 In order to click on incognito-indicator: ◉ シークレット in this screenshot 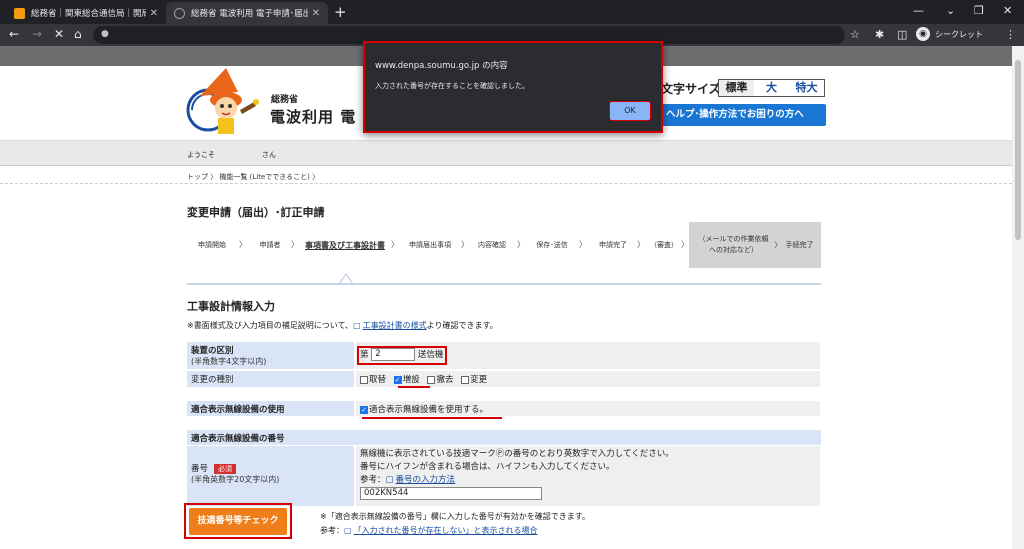, I will do `click(949, 34)`.